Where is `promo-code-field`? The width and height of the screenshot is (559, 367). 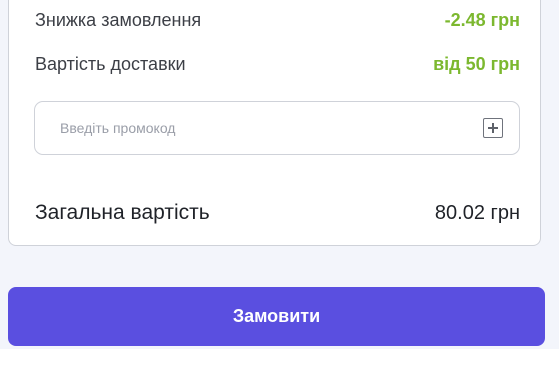 promo-code-field is located at coordinates (277, 128).